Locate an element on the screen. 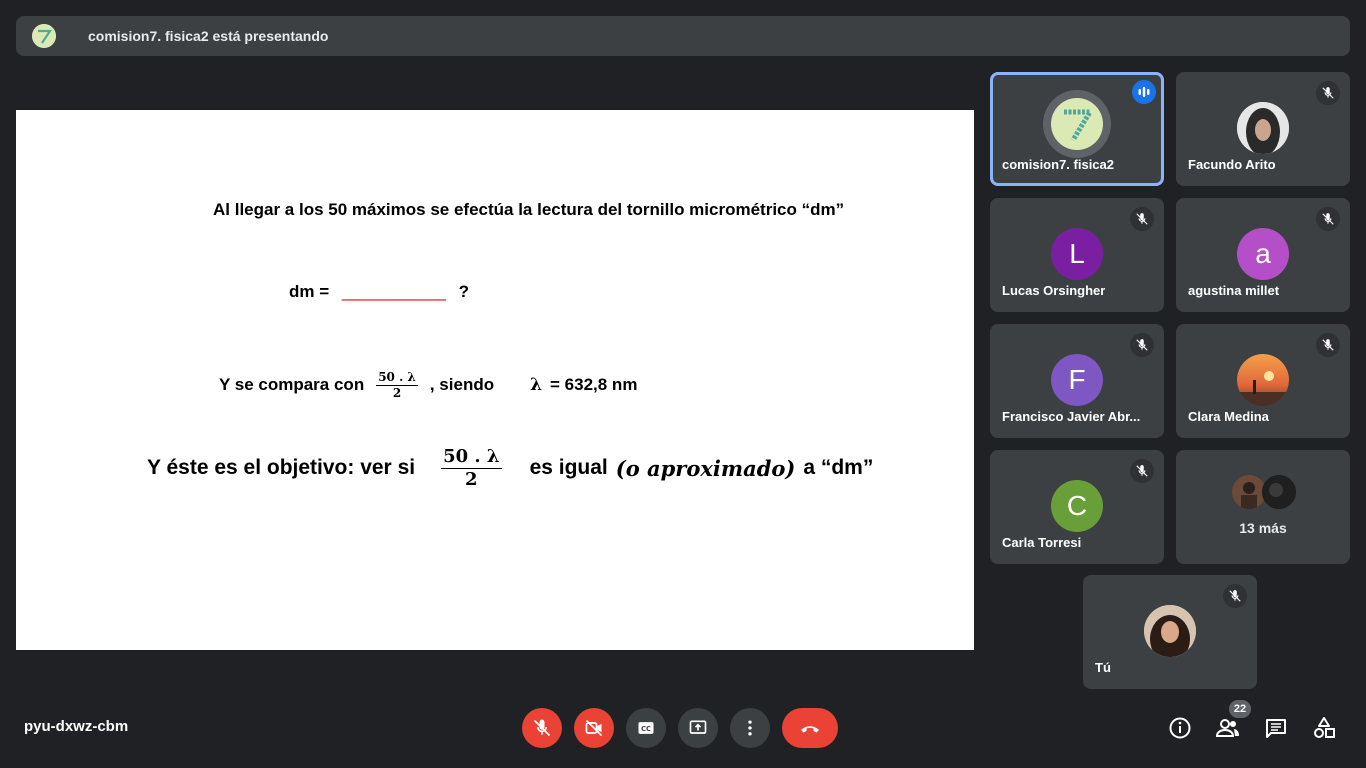  captions-icon: CC is located at coordinates (646, 728).